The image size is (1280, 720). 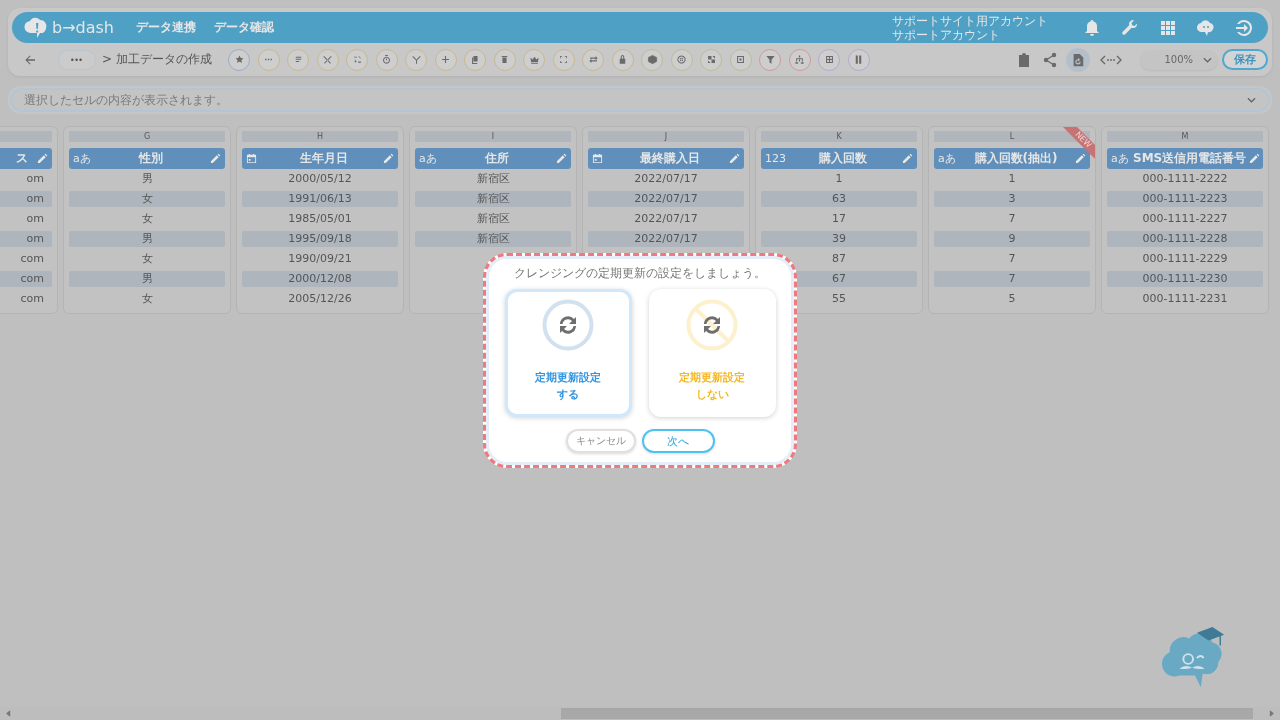 I want to click on copy-icon, so click(x=475, y=59).